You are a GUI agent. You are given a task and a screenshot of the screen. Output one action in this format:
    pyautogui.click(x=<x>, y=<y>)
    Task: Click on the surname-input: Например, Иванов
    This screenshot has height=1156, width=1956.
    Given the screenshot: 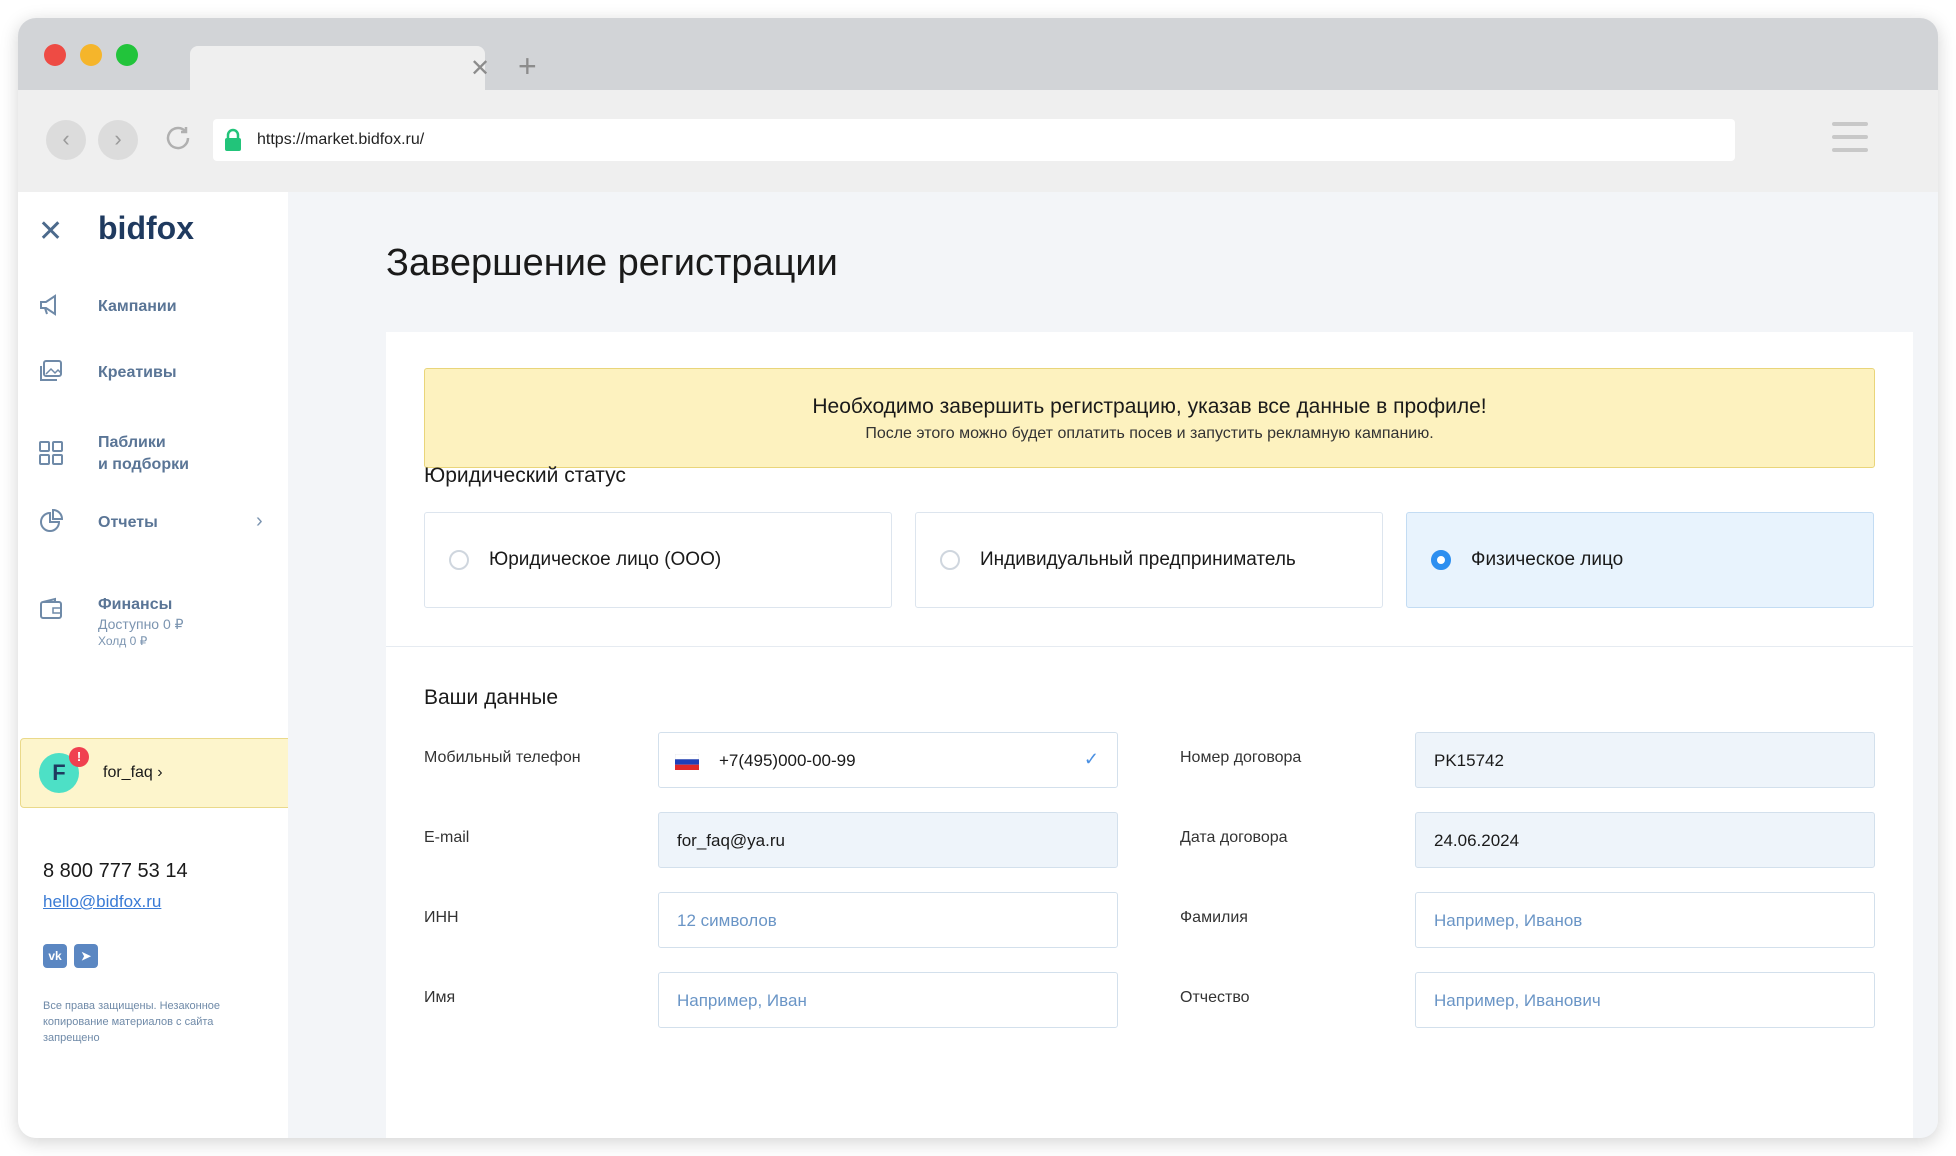 What is the action you would take?
    pyautogui.click(x=1645, y=920)
    